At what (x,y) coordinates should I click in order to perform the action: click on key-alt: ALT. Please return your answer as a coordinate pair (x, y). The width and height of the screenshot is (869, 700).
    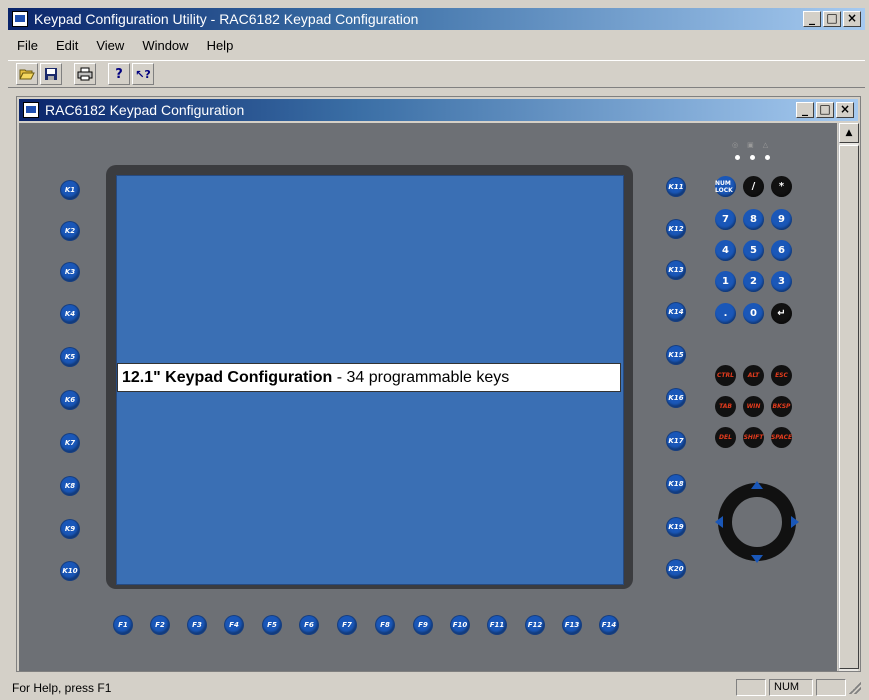
    Looking at the image, I should click on (753, 375).